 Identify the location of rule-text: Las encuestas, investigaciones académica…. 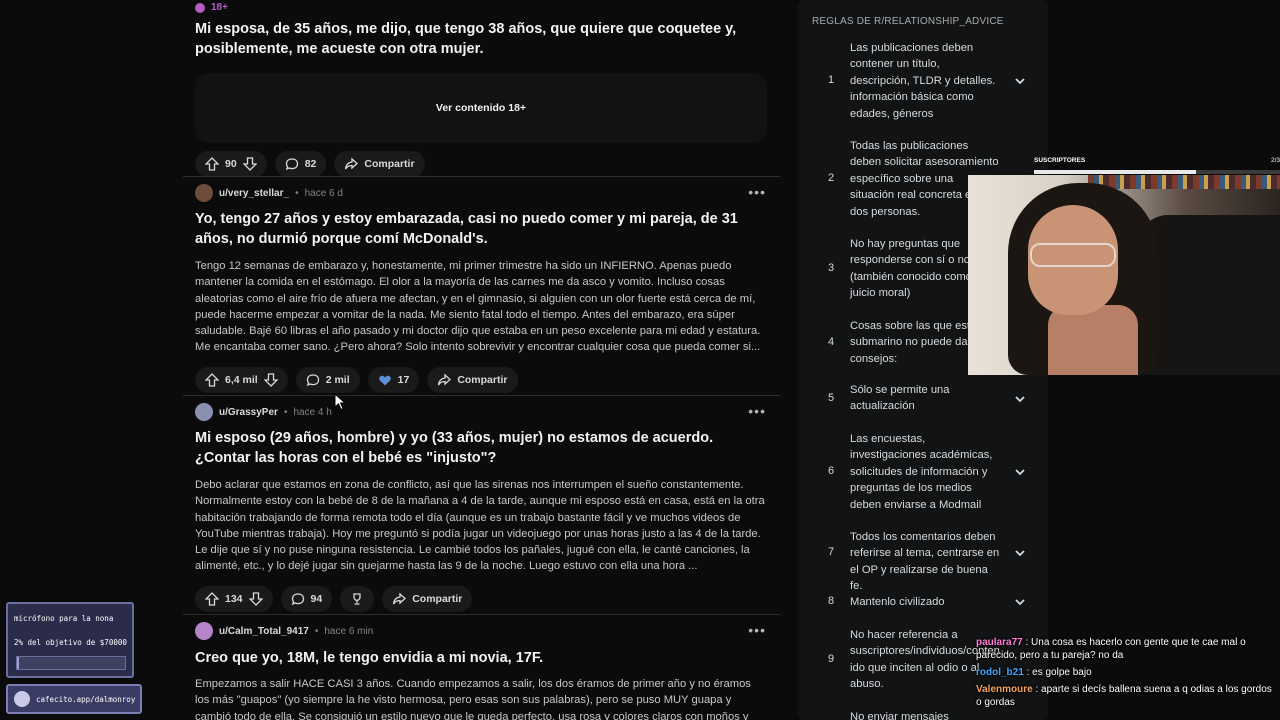
(921, 472).